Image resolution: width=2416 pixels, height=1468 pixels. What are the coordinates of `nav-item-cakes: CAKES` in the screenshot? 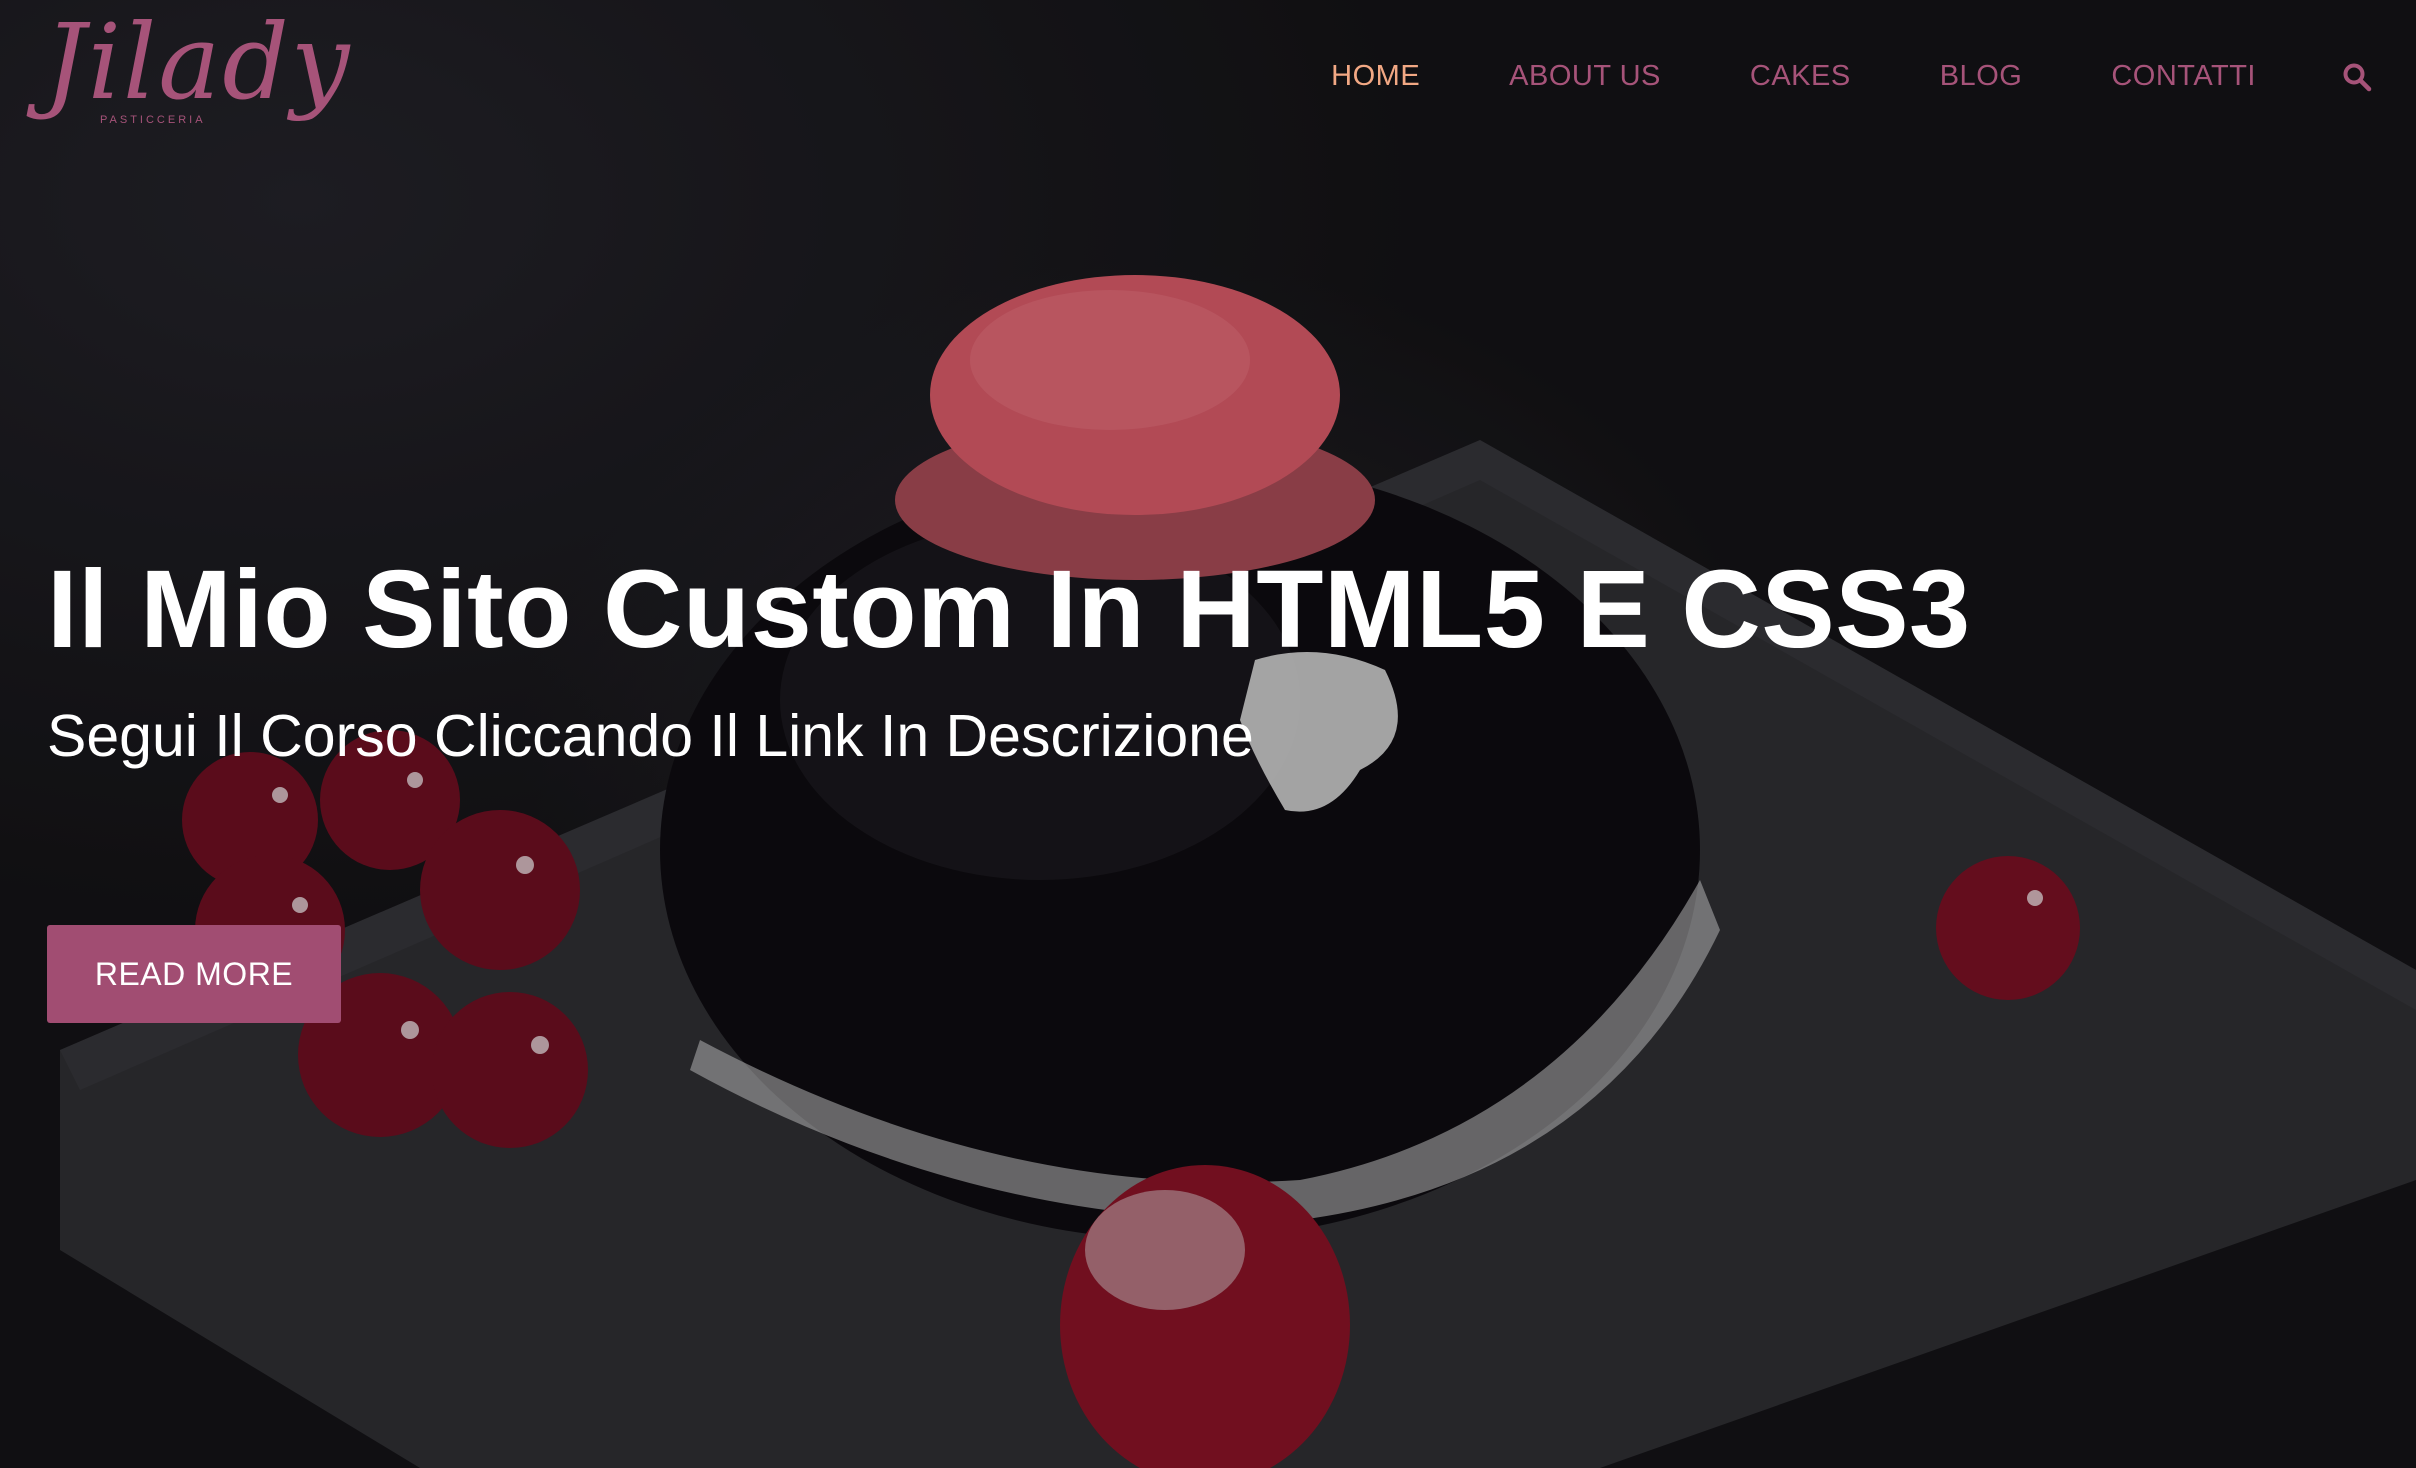 It's located at (1800, 76).